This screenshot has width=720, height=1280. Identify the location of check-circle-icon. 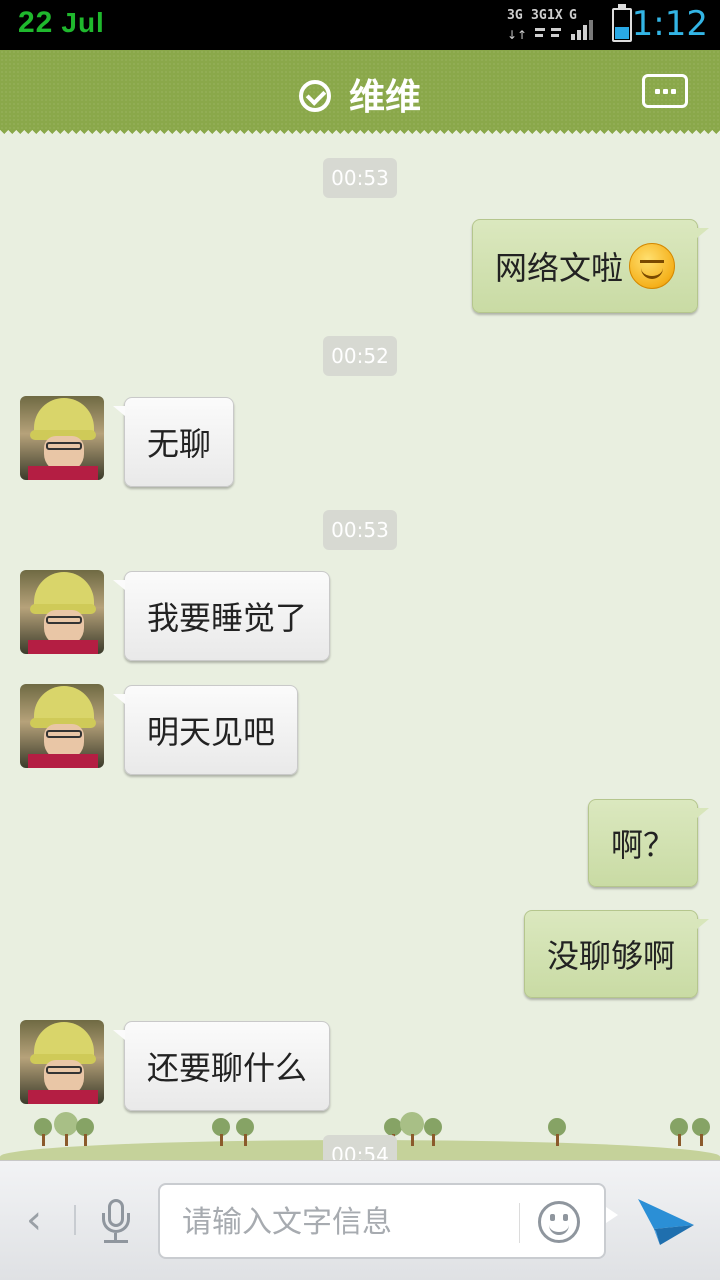
(314, 96).